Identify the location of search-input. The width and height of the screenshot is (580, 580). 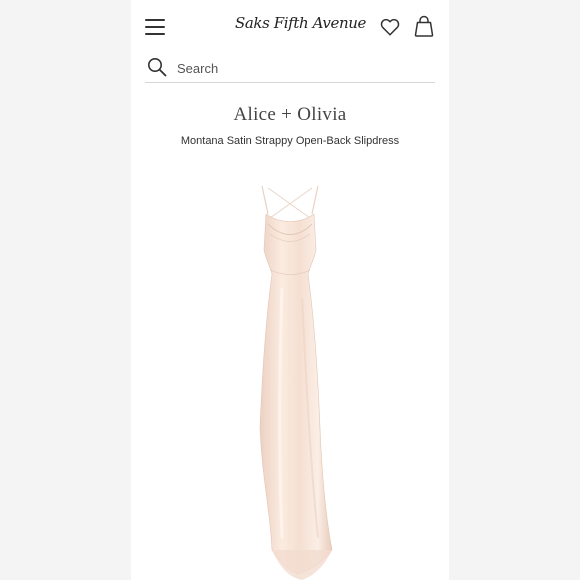
(302, 68).